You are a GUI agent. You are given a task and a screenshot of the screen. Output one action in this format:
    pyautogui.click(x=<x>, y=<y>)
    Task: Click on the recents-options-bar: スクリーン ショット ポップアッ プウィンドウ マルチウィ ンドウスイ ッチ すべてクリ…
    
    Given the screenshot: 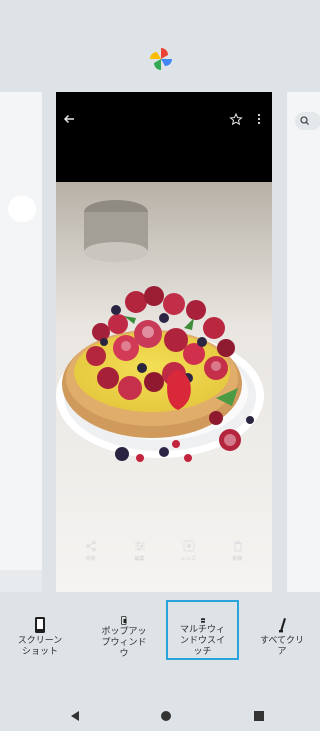 What is the action you would take?
    pyautogui.click(x=160, y=632)
    